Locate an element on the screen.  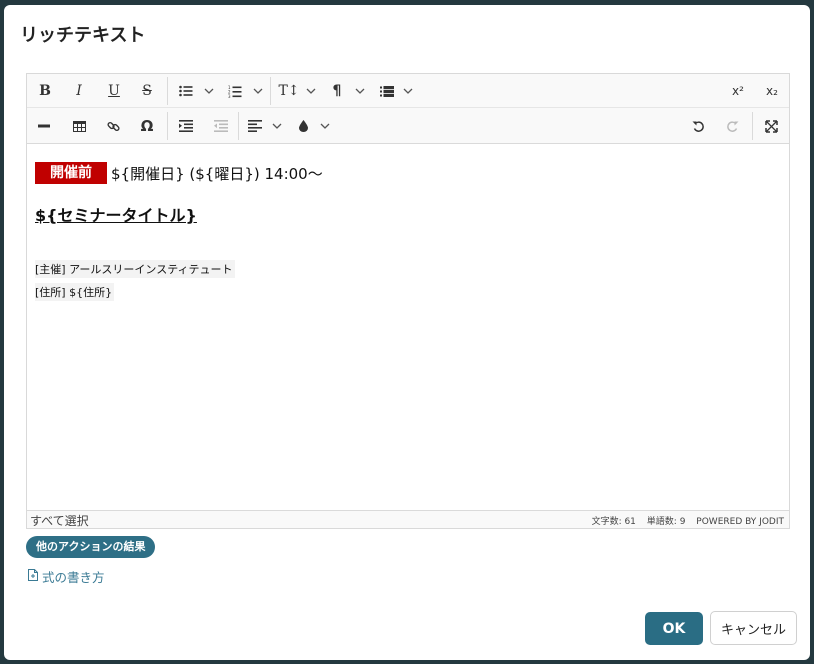
editor-toolbar: B I U S 123 T↕ ¶ x² x₂ Ω is located at coordinates (408, 109).